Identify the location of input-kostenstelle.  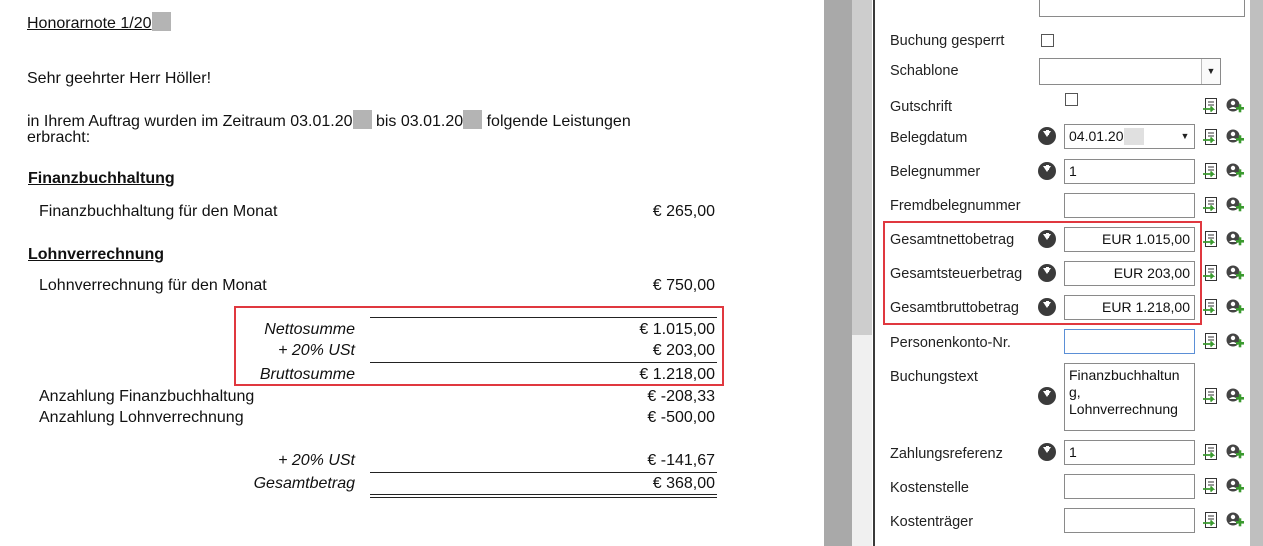
(1129, 486).